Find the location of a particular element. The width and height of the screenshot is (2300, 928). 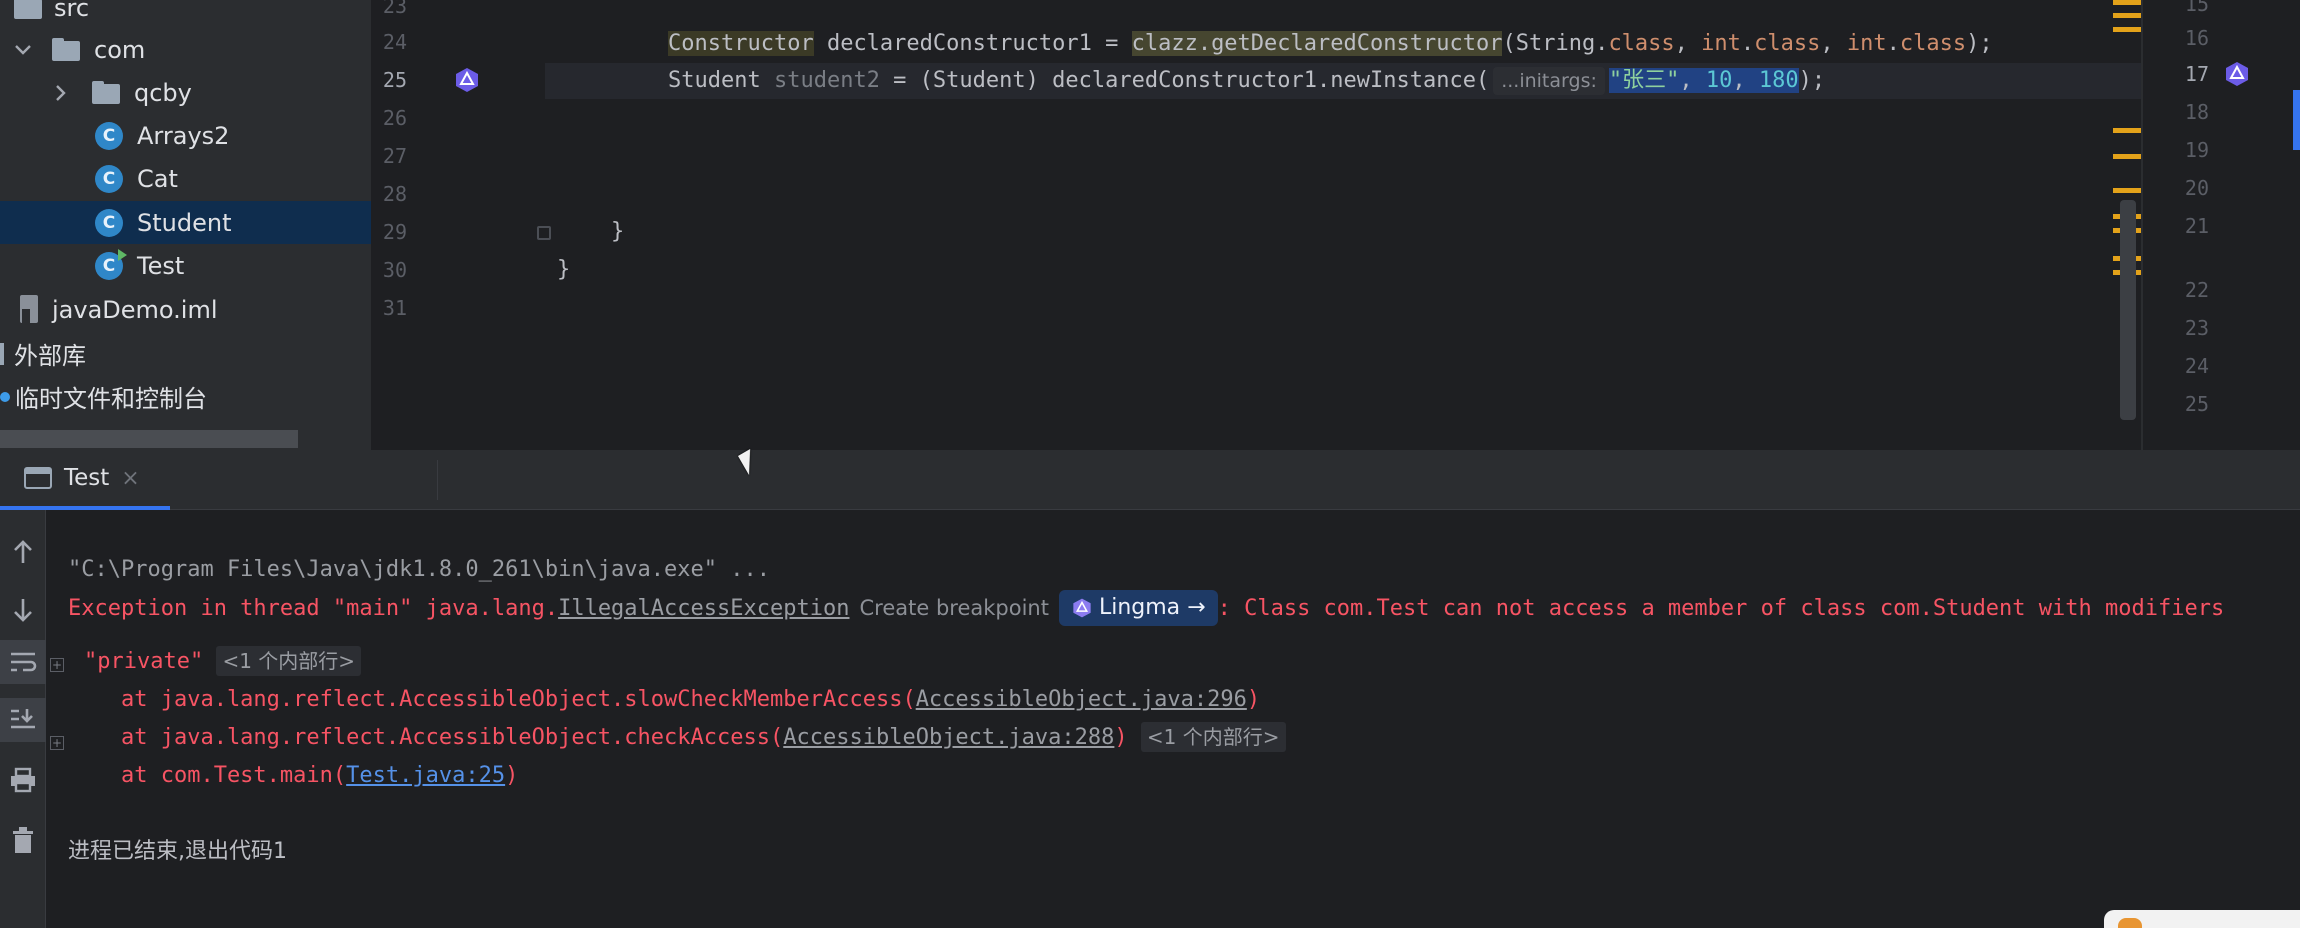

token-punct: (String. is located at coordinates (1555, 43).